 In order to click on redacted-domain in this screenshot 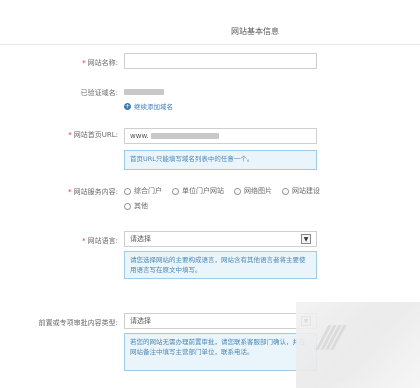, I will do `click(144, 92)`.